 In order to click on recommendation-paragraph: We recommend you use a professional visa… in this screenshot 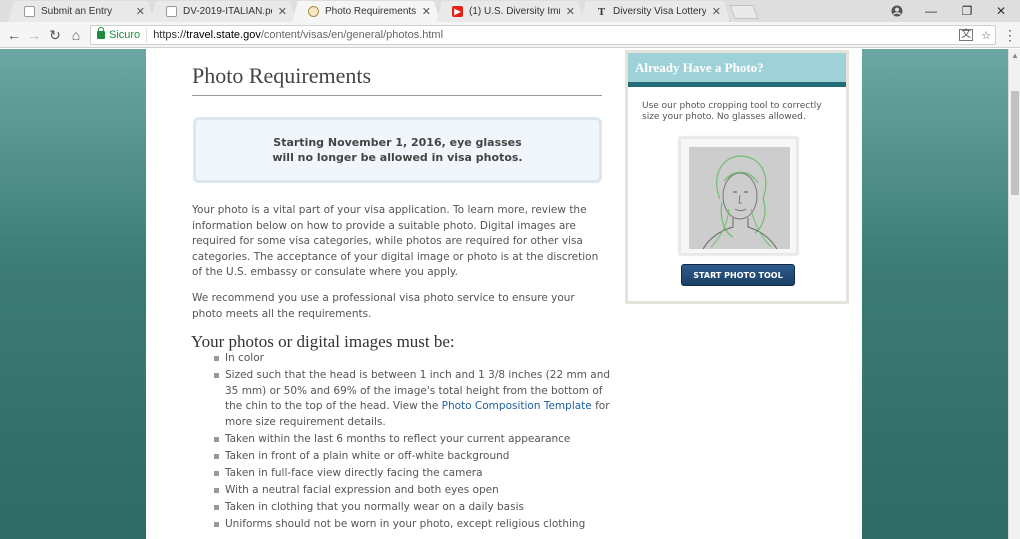, I will do `click(383, 306)`.